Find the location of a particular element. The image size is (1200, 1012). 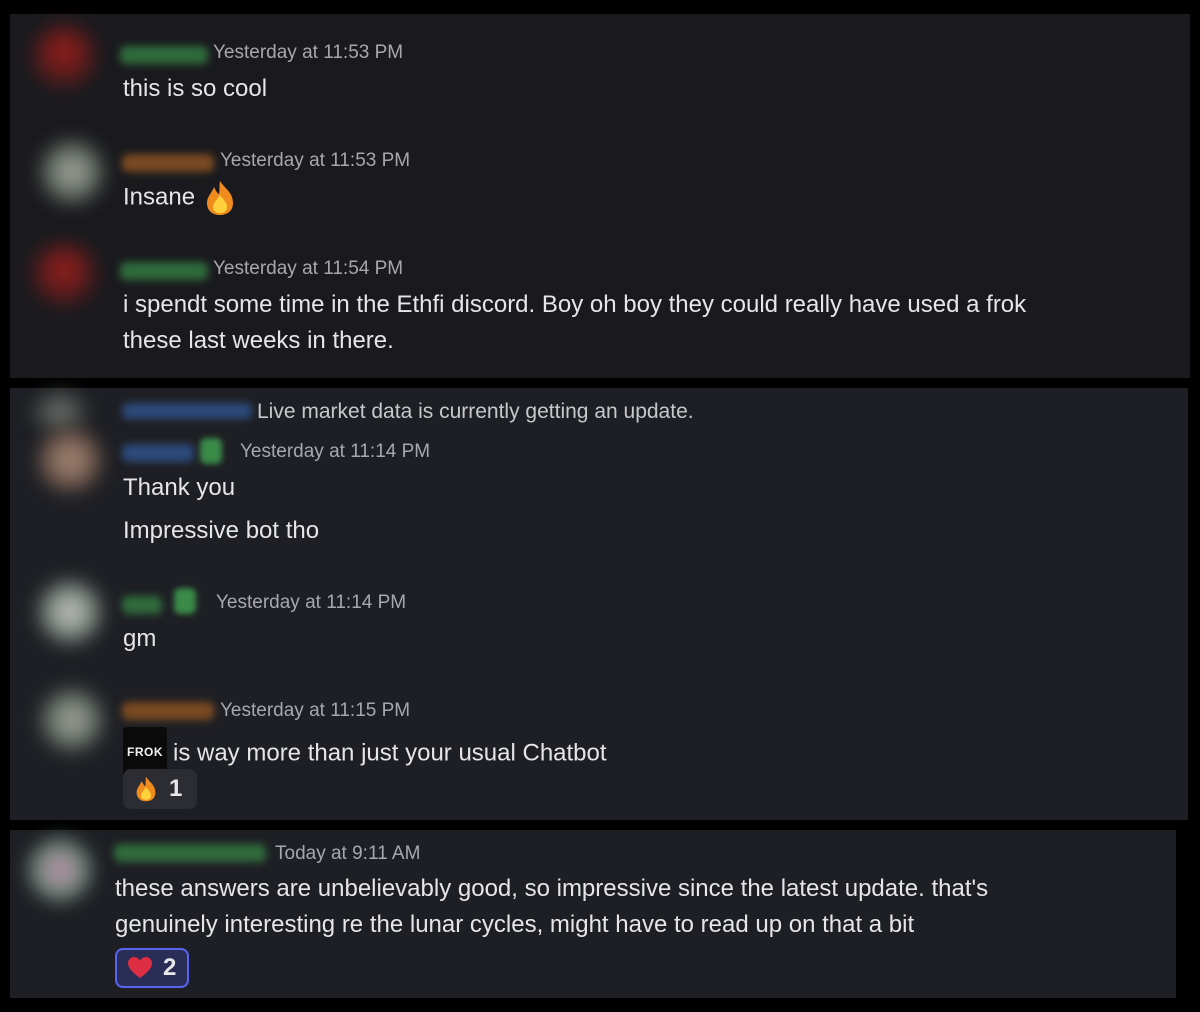

reaction-button: 2 is located at coordinates (152, 968).